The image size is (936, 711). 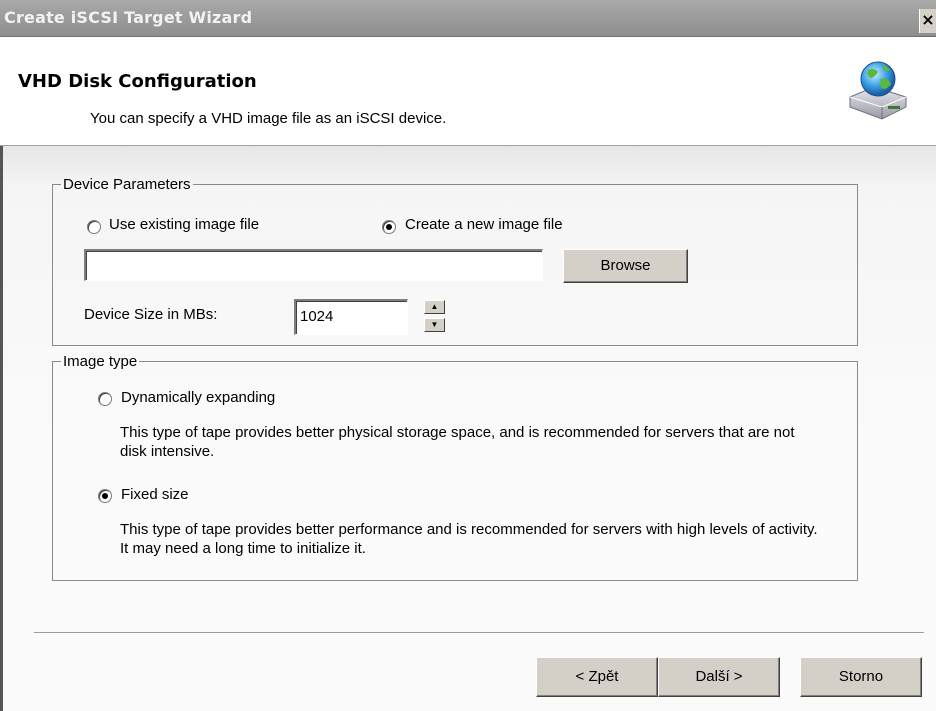 What do you see at coordinates (719, 677) in the screenshot?
I see `next-button: Další >` at bounding box center [719, 677].